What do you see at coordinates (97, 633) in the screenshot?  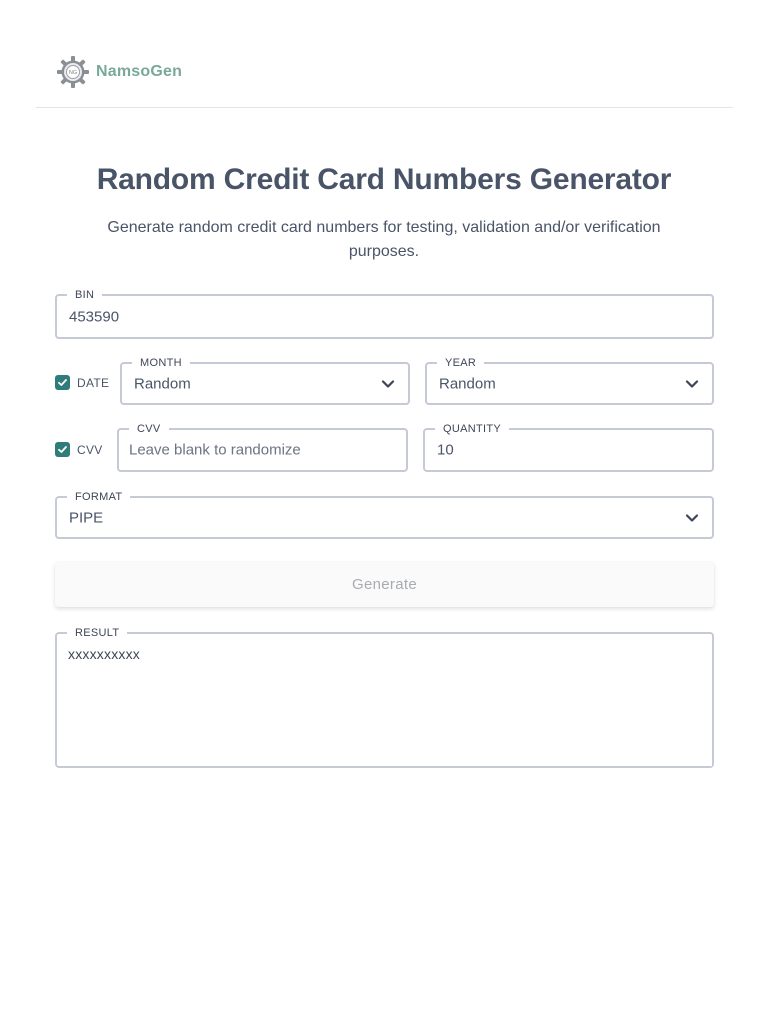 I see `result-label: RESULT` at bounding box center [97, 633].